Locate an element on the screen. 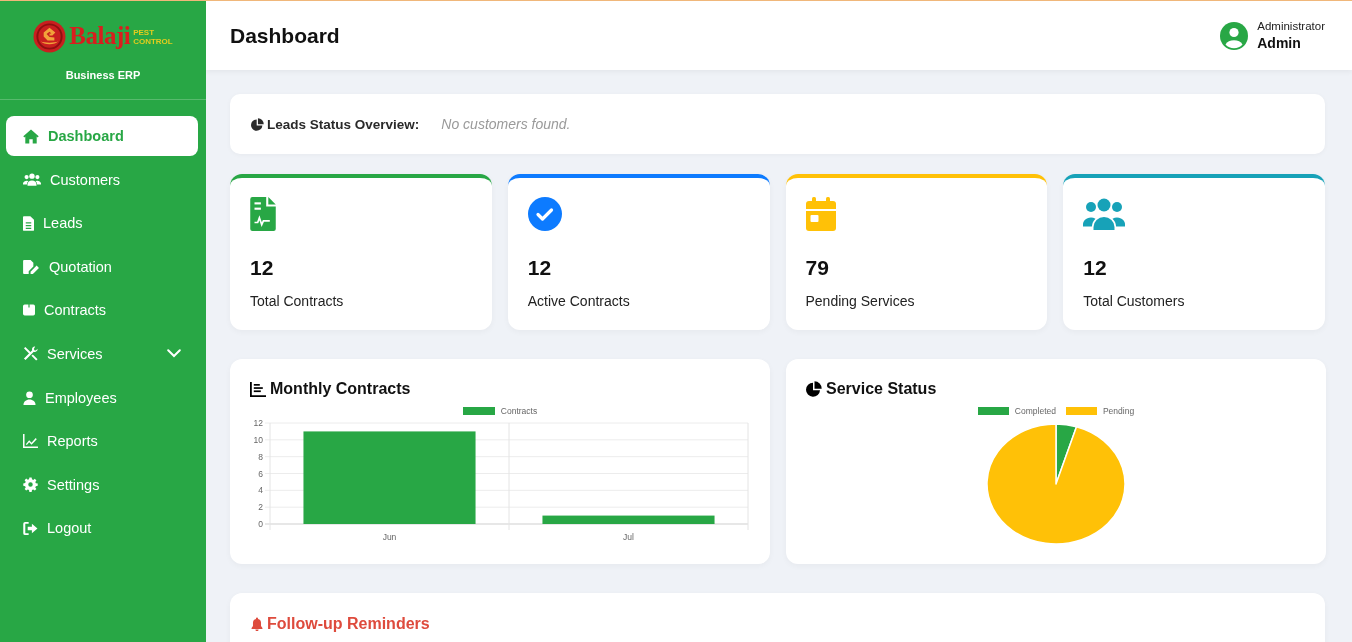 The width and height of the screenshot is (1352, 642). section-label: Leads Status Overview: is located at coordinates (343, 124).